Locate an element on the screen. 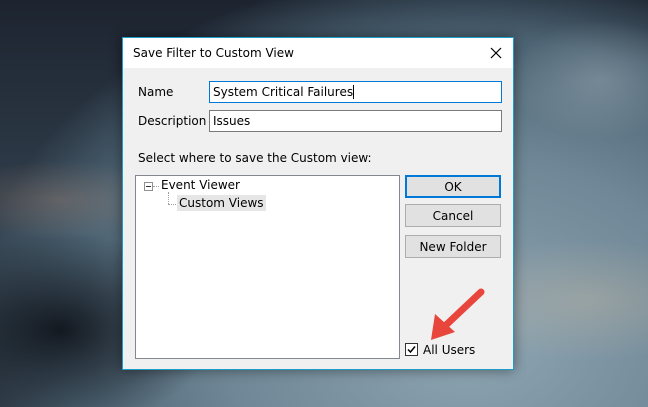 Image resolution: width=648 pixels, height=407 pixels. dialog-title: Save Filter to Custom View is located at coordinates (213, 53).